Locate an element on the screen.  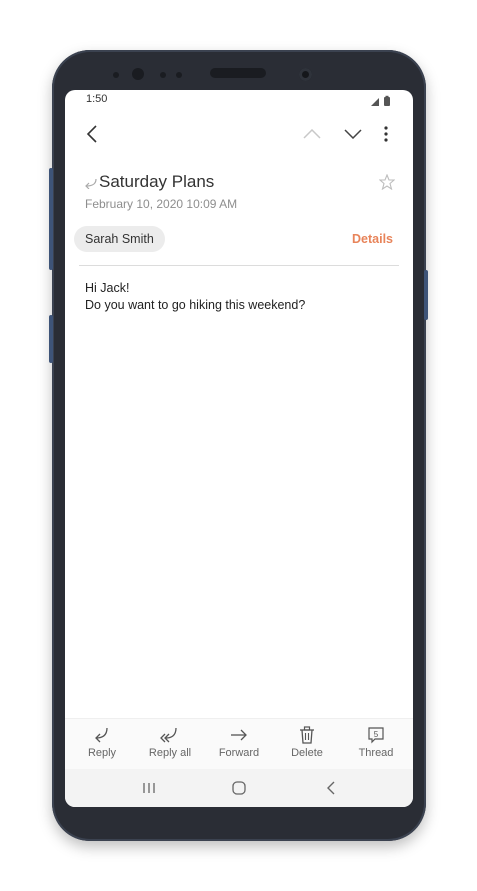
volume-button is located at coordinates (51, 219).